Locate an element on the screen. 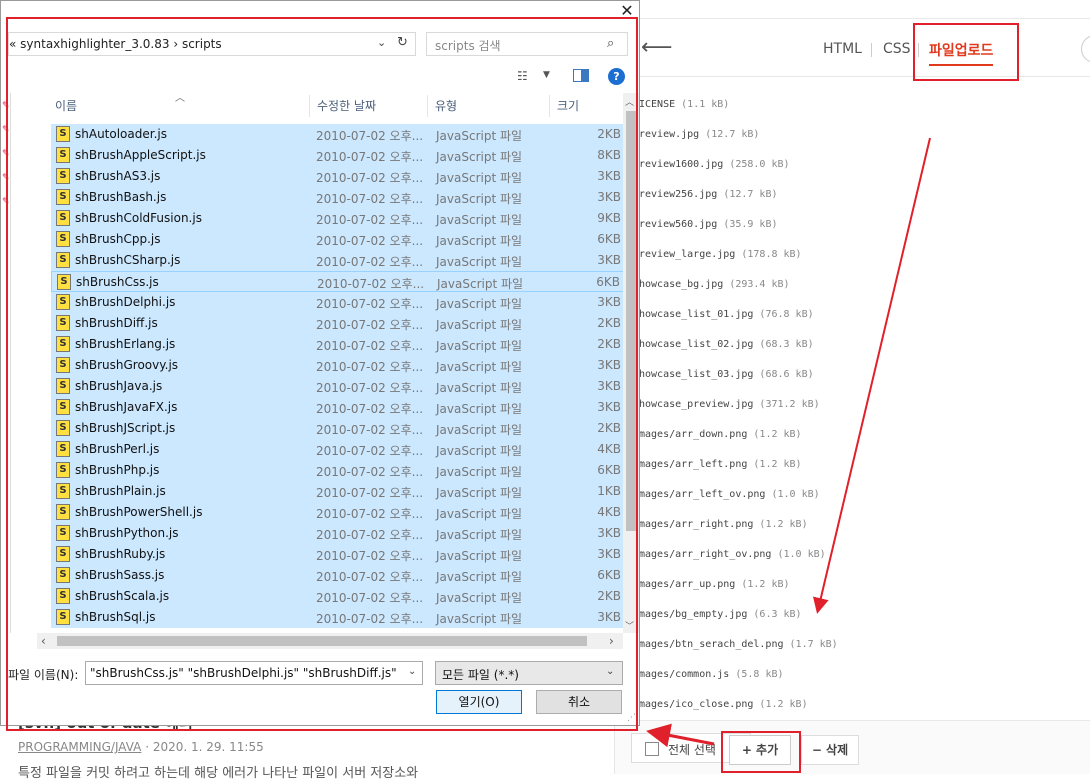  uploaded-file-name: howcase_list_01.jpg is located at coordinates (696, 314).